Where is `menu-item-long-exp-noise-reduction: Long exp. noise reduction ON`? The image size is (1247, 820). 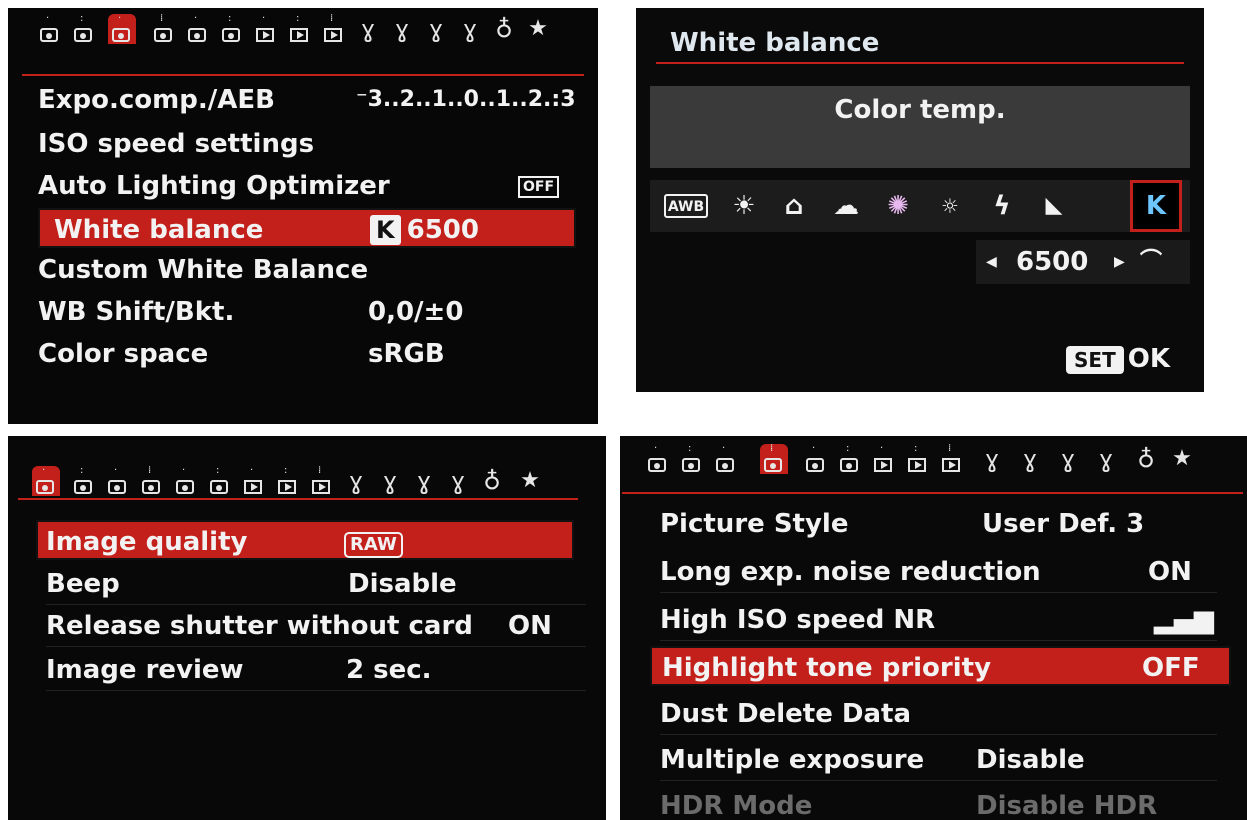 menu-item-long-exp-noise-reduction: Long exp. noise reduction ON is located at coordinates (938, 572).